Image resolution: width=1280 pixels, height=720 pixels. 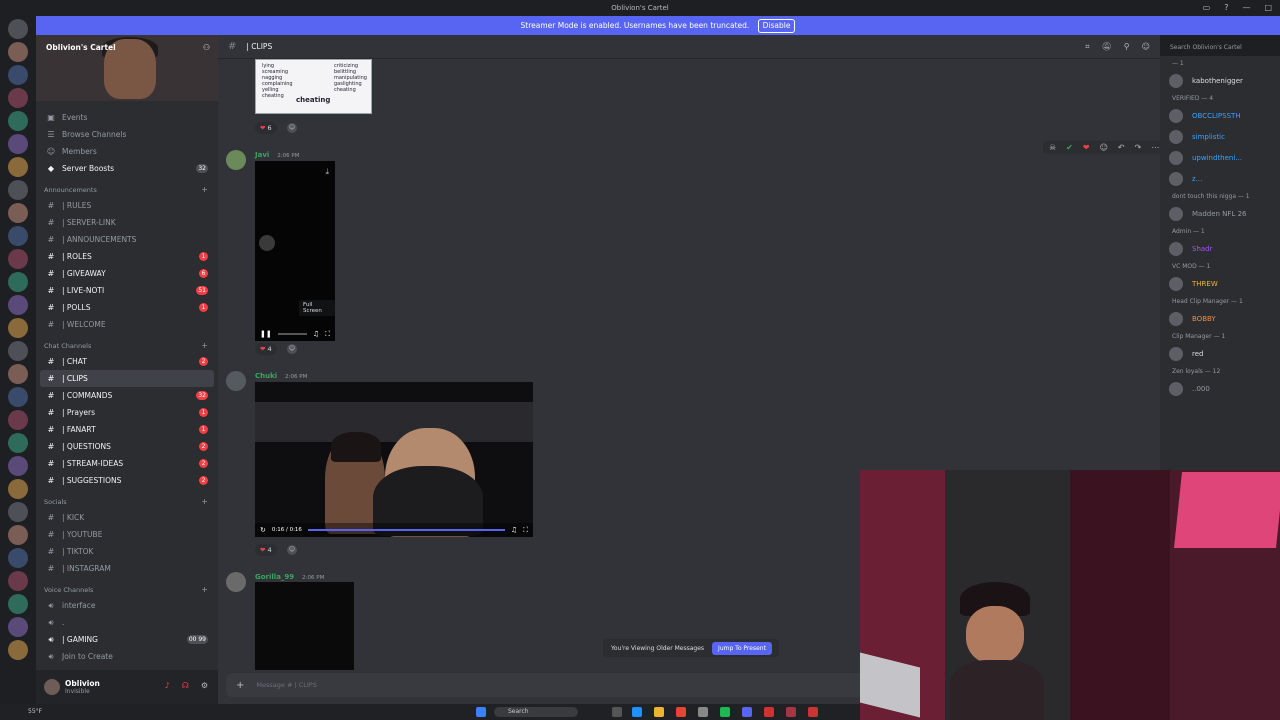 I want to click on reaction-pill: ❤ 6, so click(x=266, y=128).